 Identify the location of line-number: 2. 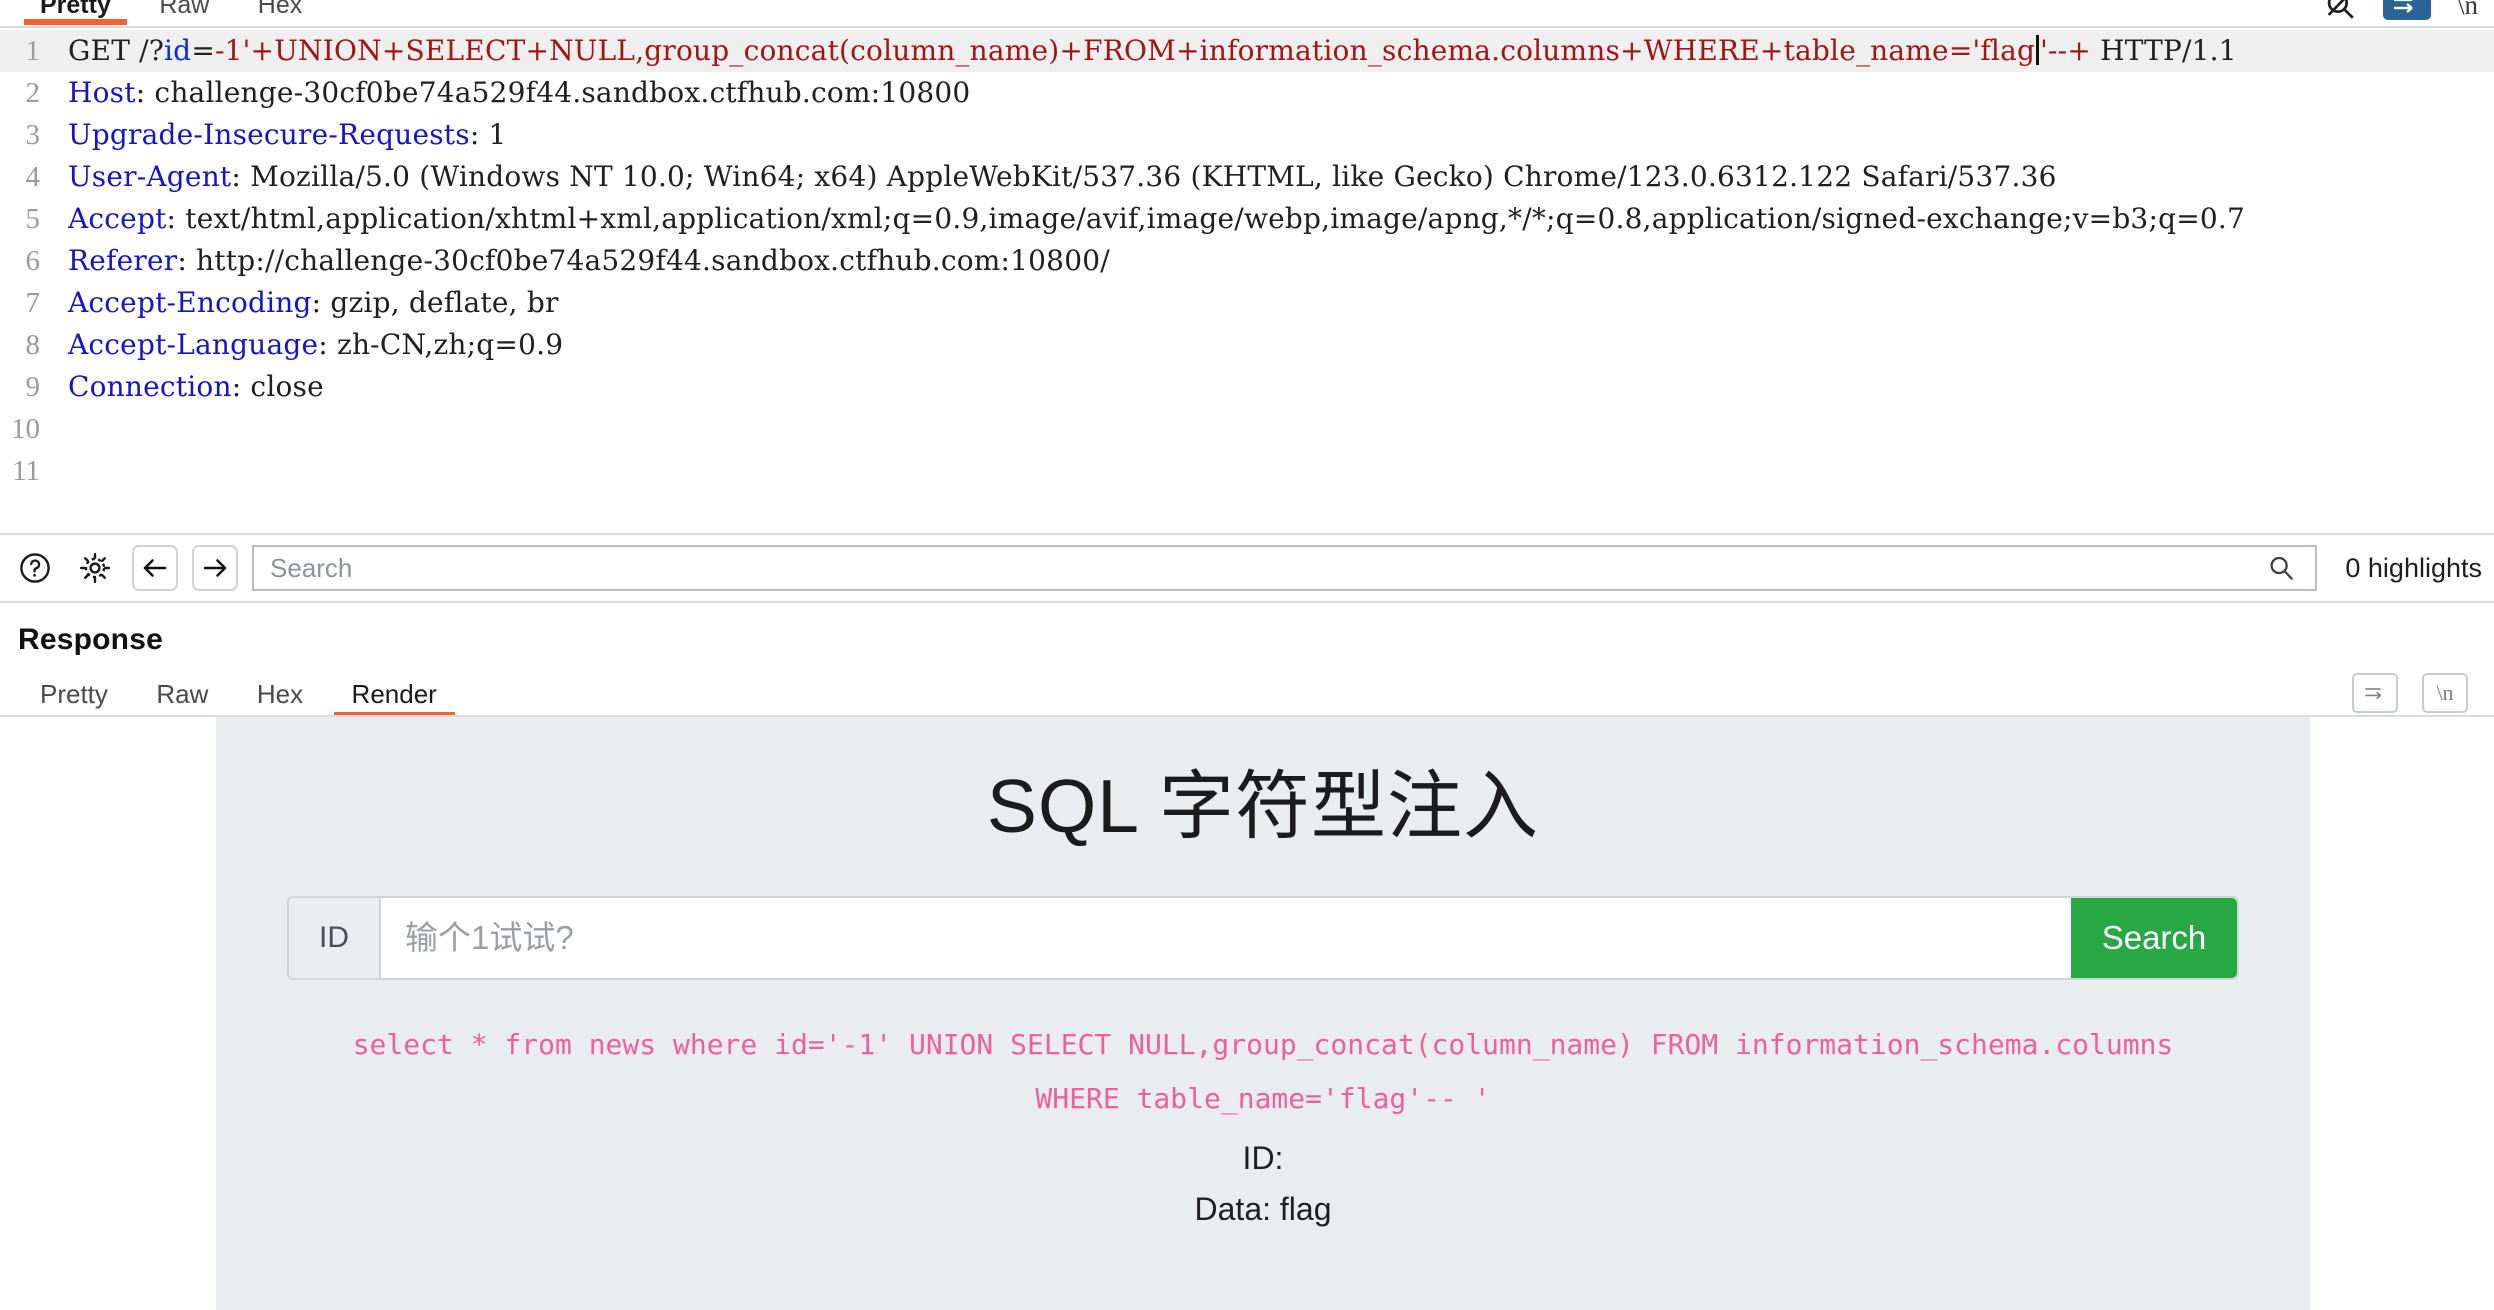
(33, 93).